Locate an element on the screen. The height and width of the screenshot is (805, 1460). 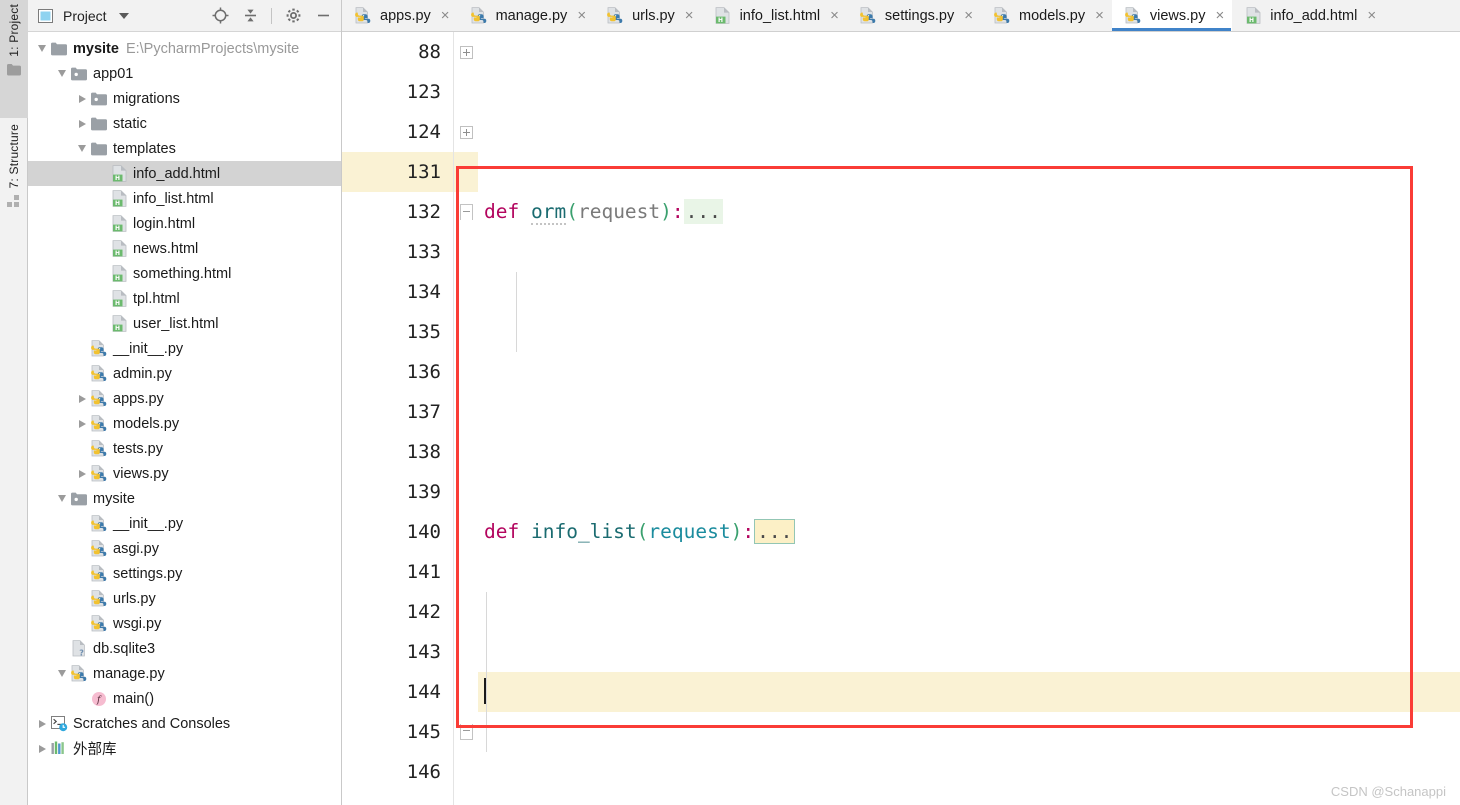
line-number-134: 134 is located at coordinates (397, 292).